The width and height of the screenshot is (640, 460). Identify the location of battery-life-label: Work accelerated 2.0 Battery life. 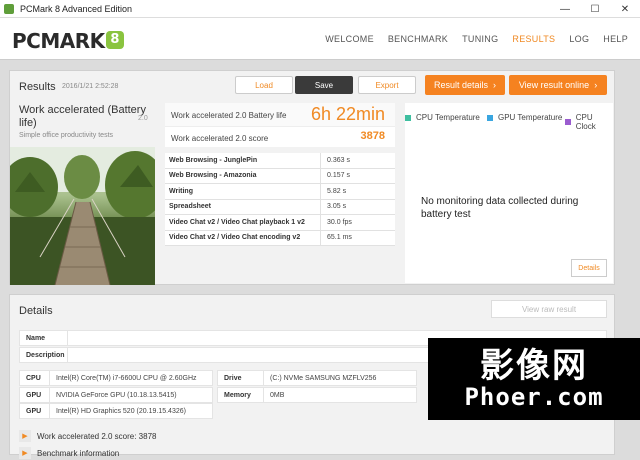
(229, 115).